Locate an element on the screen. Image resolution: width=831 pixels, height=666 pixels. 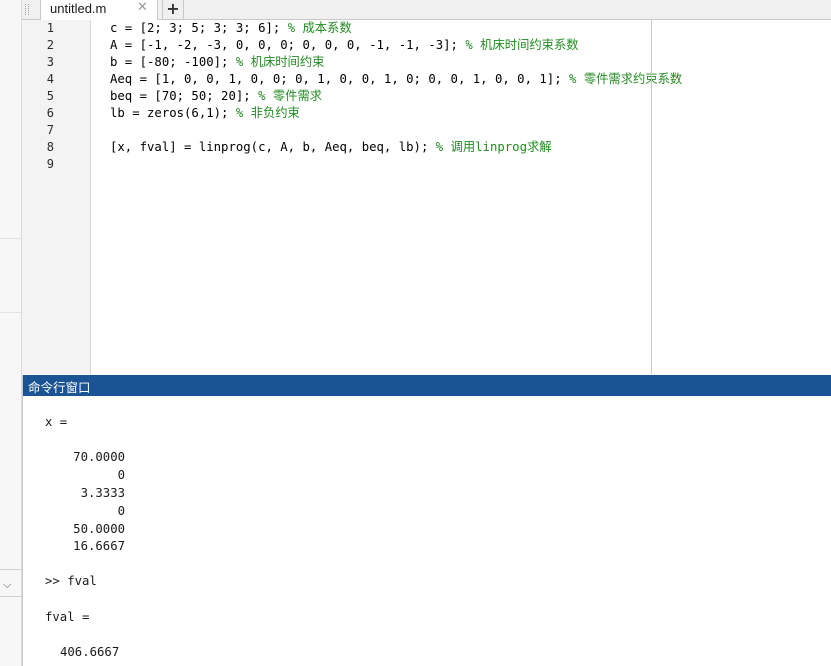
right-margin-line is located at coordinates (651, 197).